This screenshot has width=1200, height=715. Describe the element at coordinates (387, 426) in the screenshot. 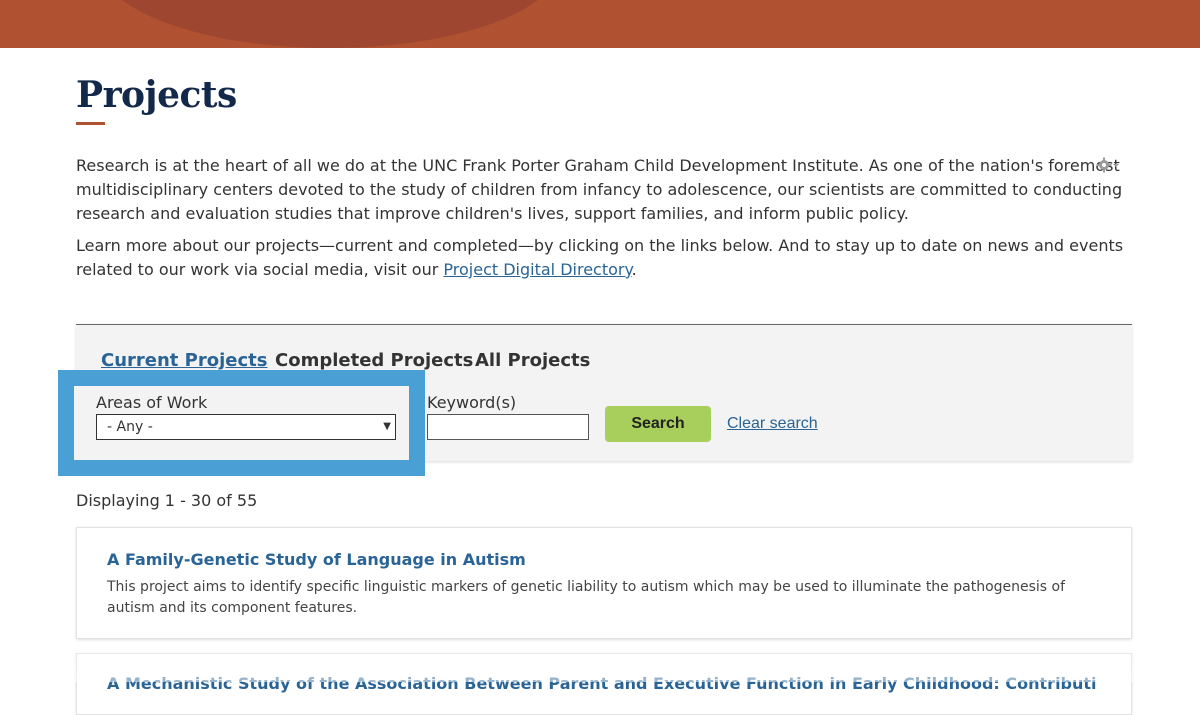

I see `chevron-down-icon: ▼` at that location.